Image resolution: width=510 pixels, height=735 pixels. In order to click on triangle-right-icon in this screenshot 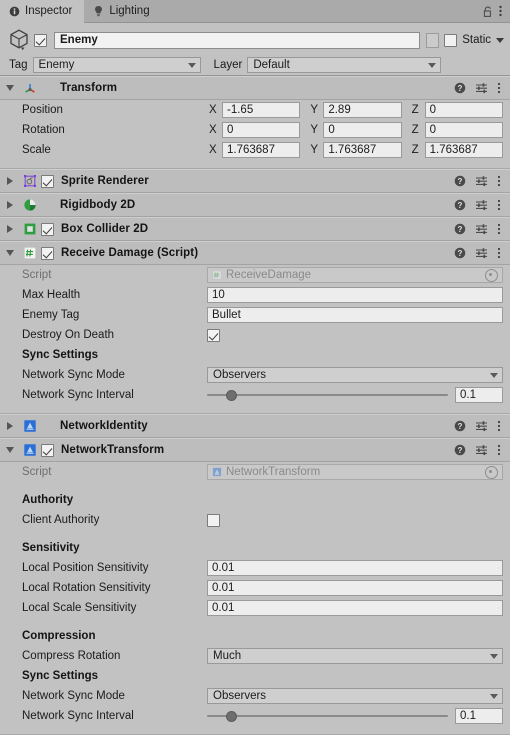, I will do `click(10, 229)`.